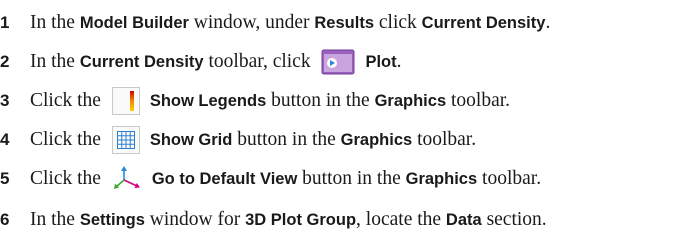 The height and width of the screenshot is (245, 697). Describe the element at coordinates (224, 178) in the screenshot. I see `ui-term: Go to Default View` at that location.